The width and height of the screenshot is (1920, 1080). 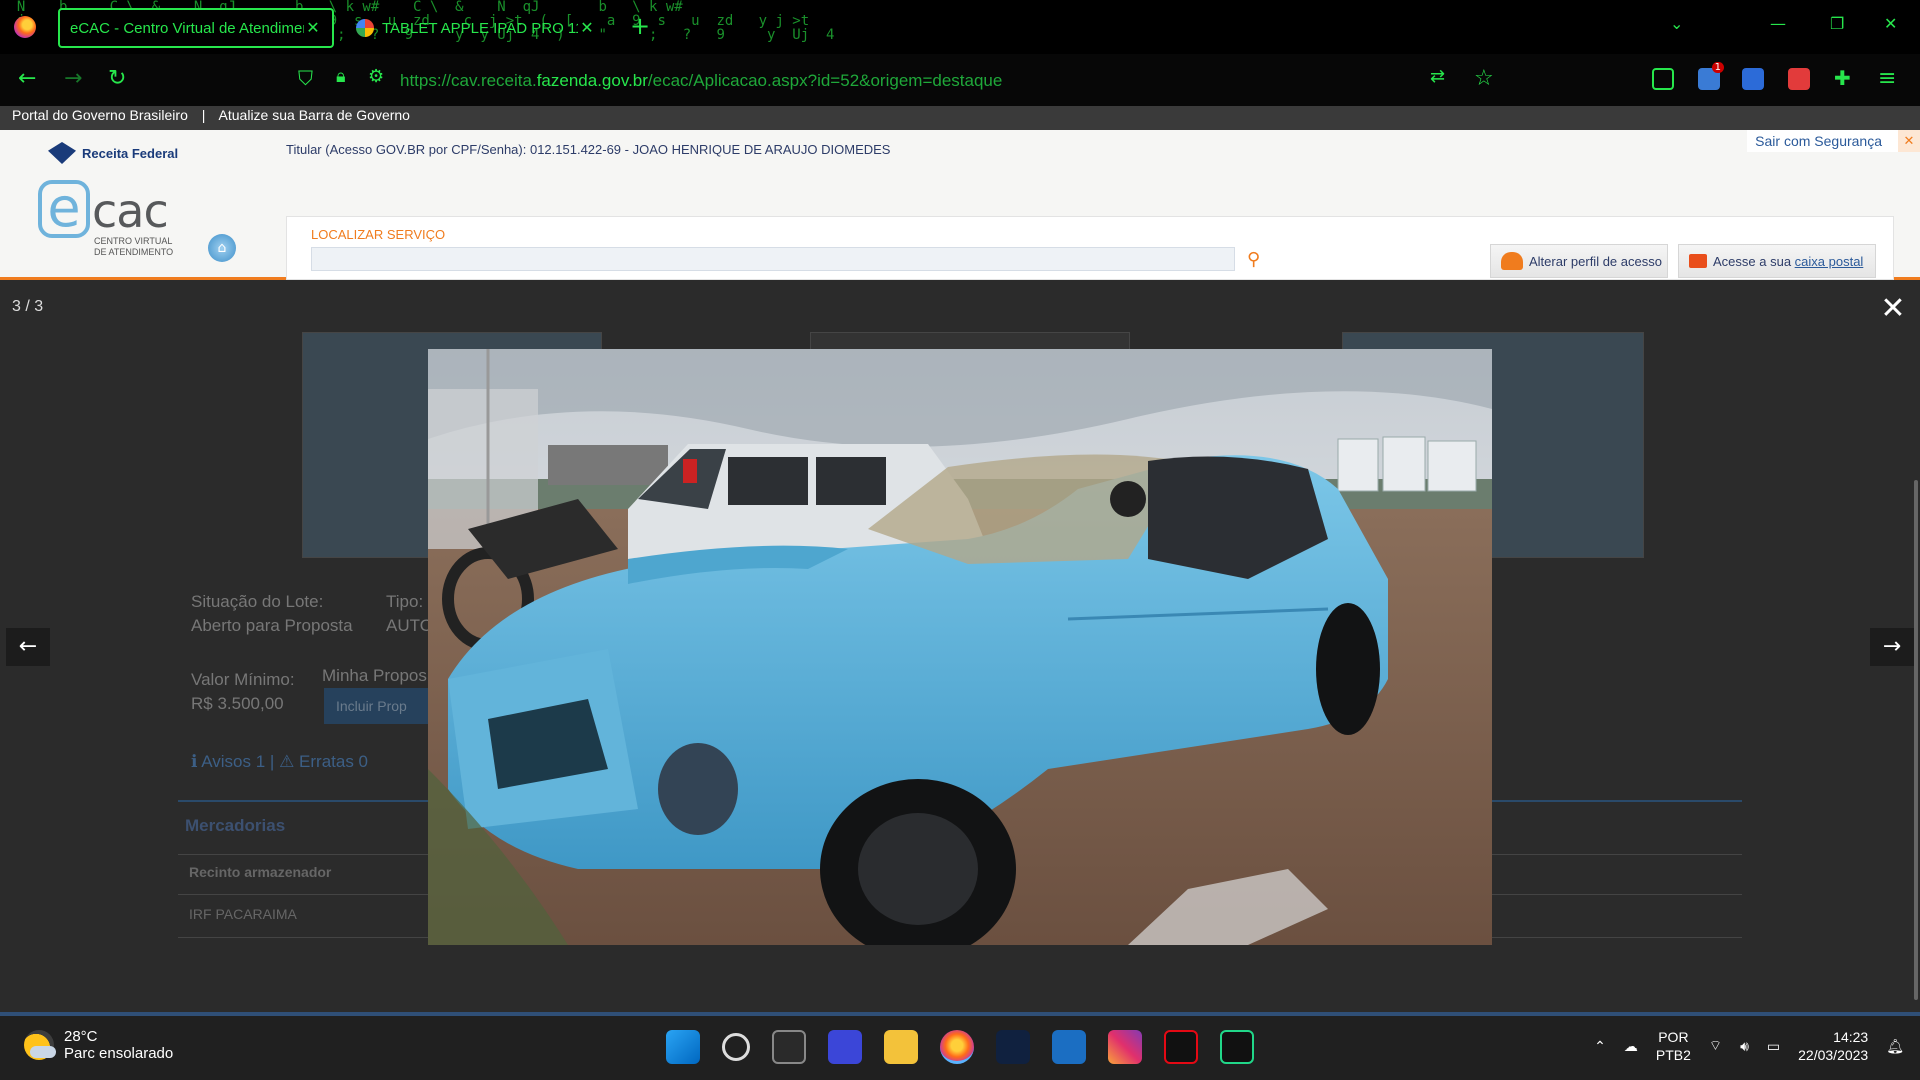 What do you see at coordinates (773, 259) in the screenshot?
I see `localizar-input` at bounding box center [773, 259].